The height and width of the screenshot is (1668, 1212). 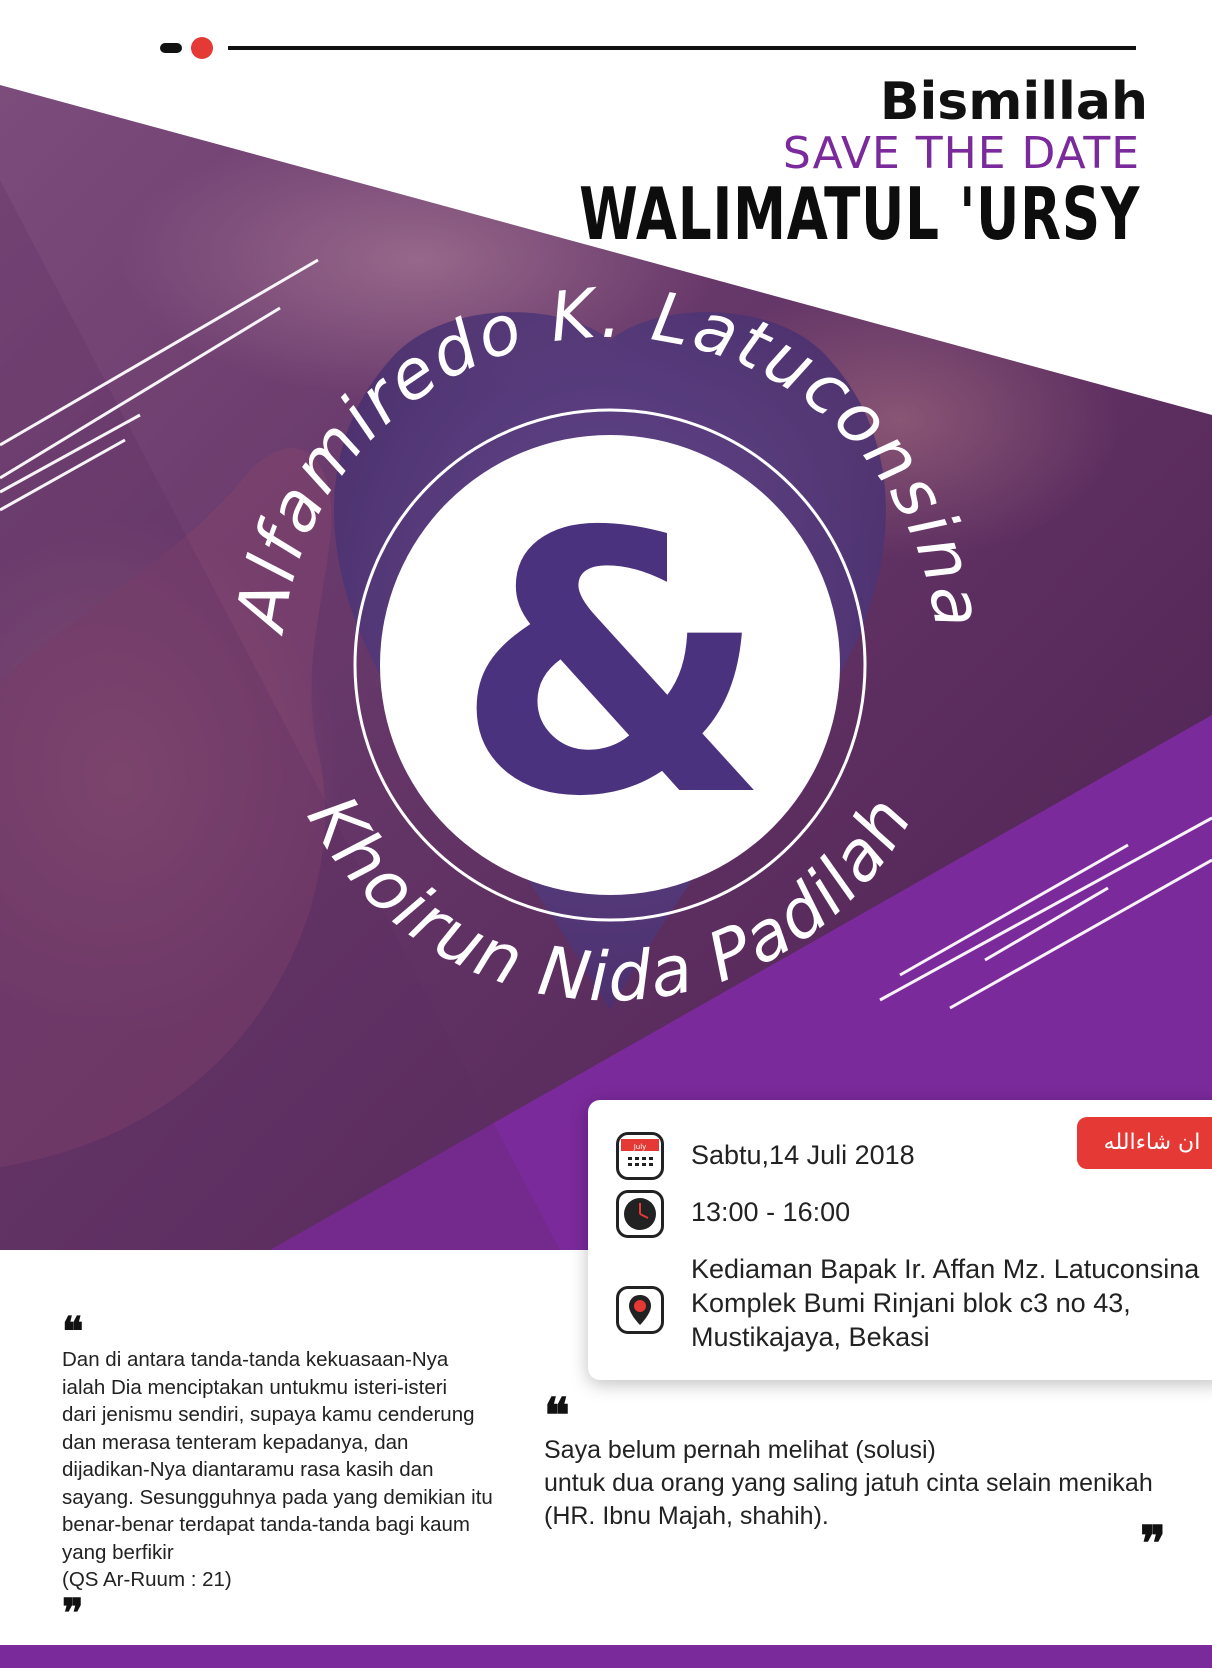 What do you see at coordinates (1144, 1143) in the screenshot?
I see `insha-allah-badge: ان شاءالله` at bounding box center [1144, 1143].